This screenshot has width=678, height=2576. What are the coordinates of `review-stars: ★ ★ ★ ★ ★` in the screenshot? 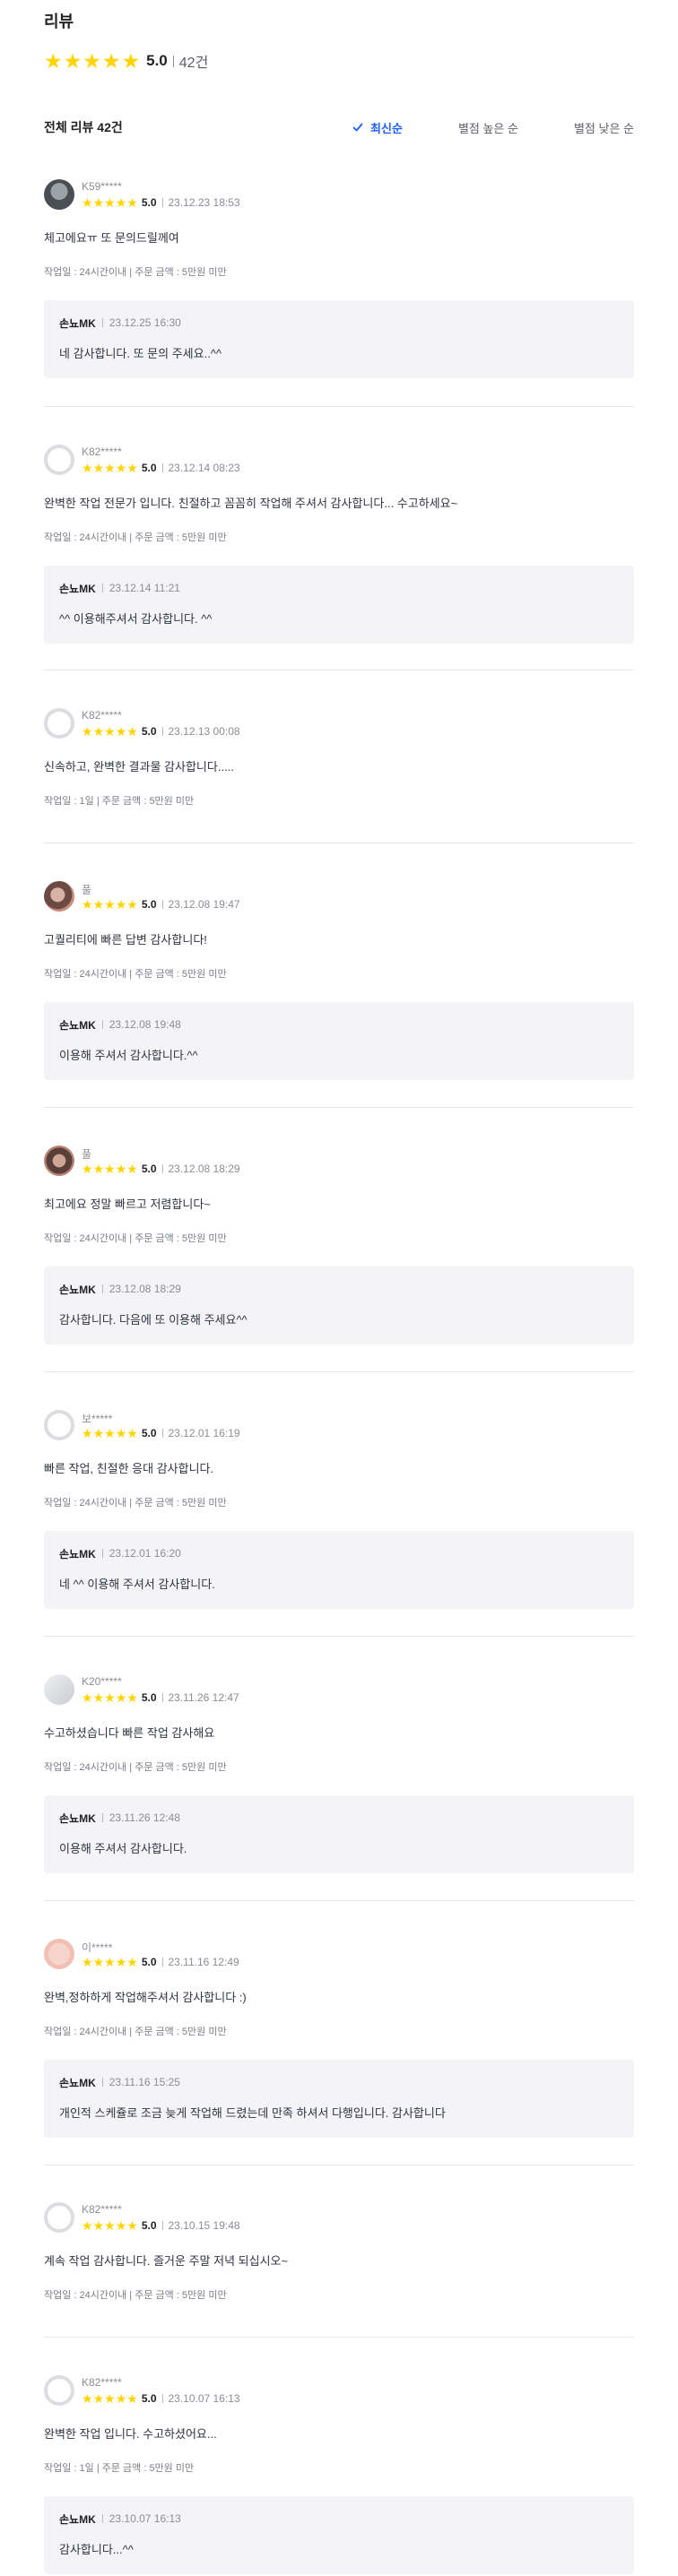 It's located at (110, 1433).